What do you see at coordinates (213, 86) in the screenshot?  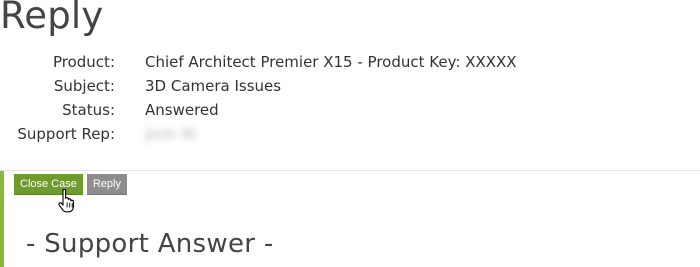 I see `subject-value: 3D Camera Issues` at bounding box center [213, 86].